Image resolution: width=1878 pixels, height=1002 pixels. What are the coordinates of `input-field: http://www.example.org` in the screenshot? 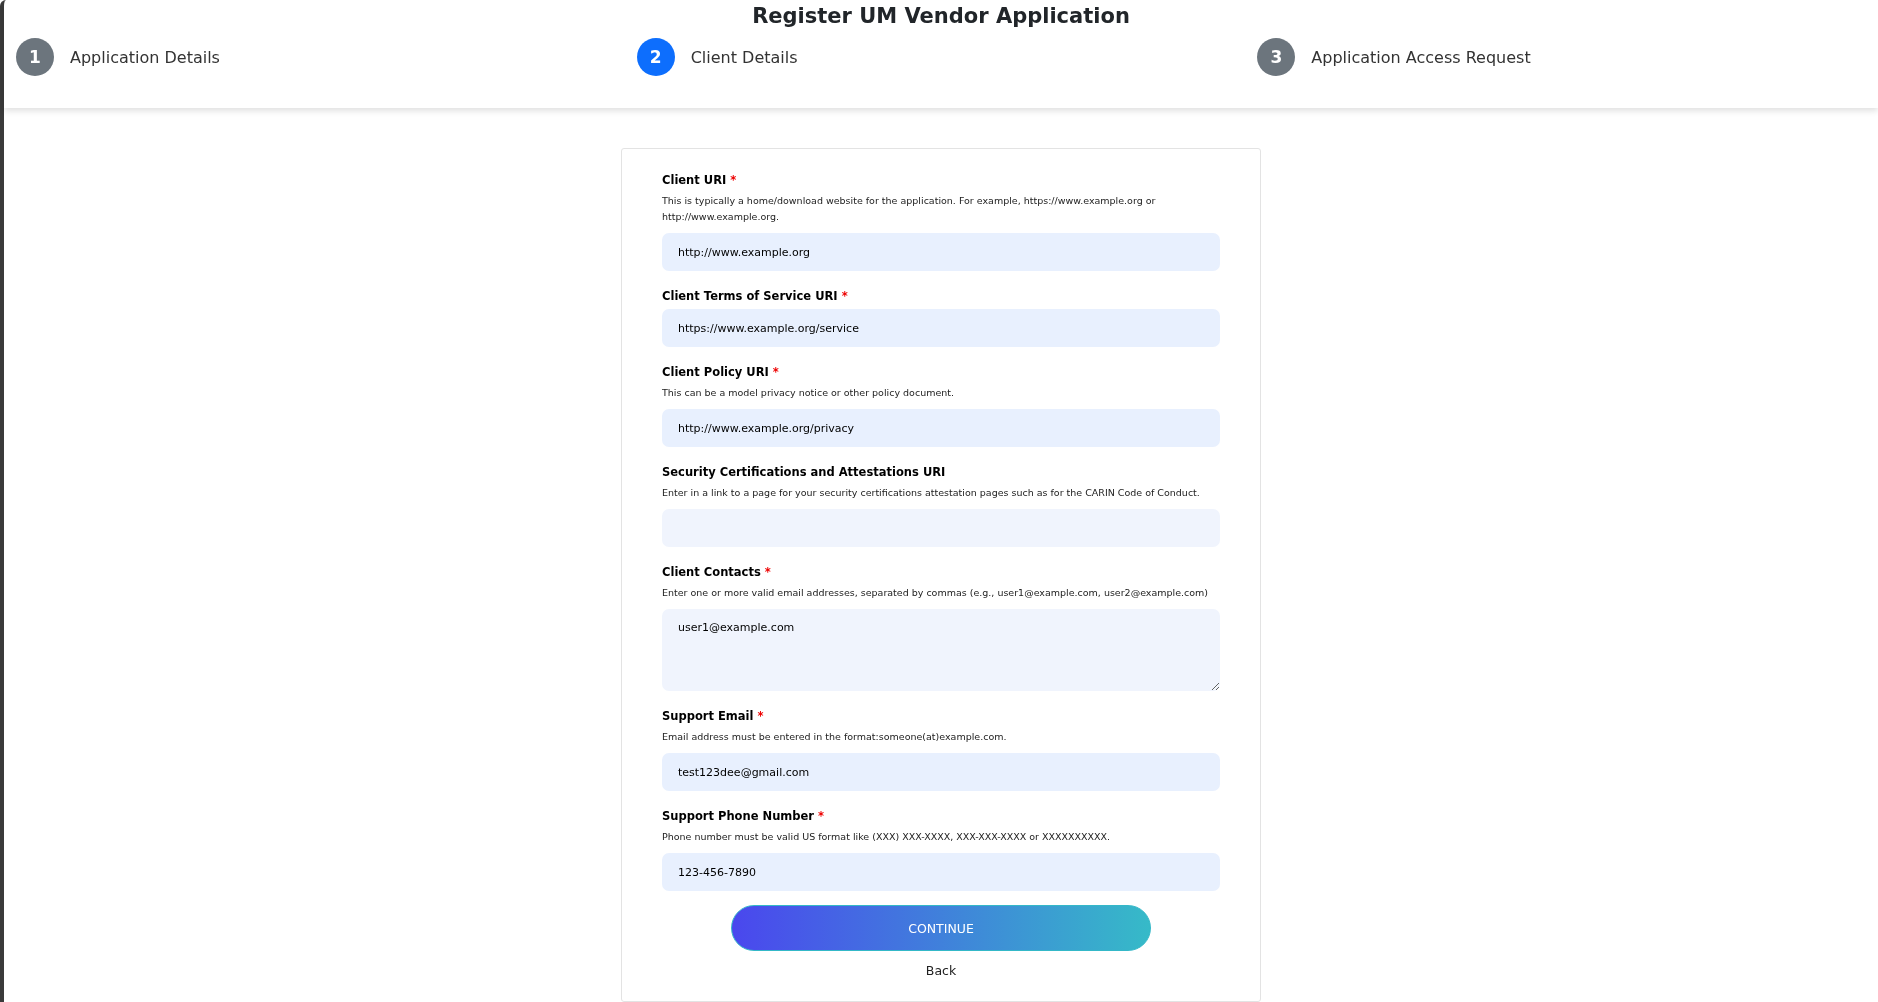 It's located at (941, 252).